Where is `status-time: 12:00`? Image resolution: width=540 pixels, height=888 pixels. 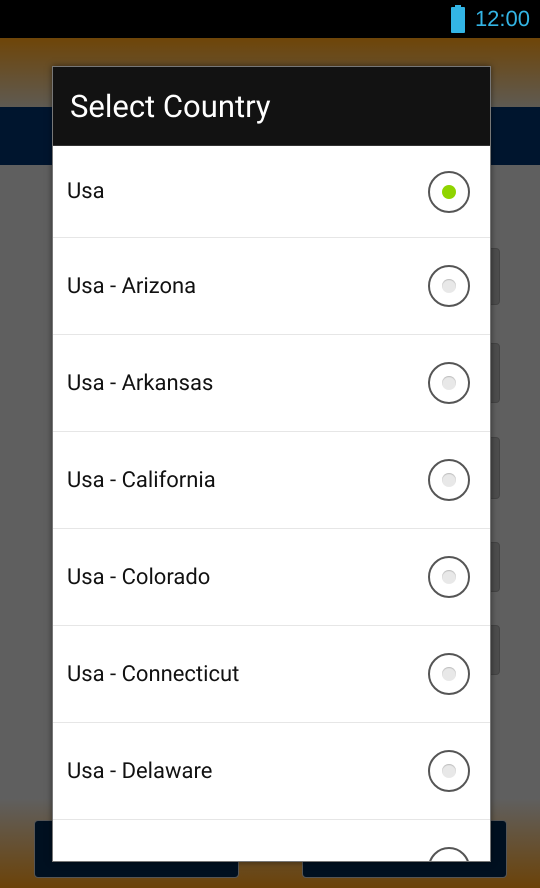
status-time: 12:00 is located at coordinates (502, 19).